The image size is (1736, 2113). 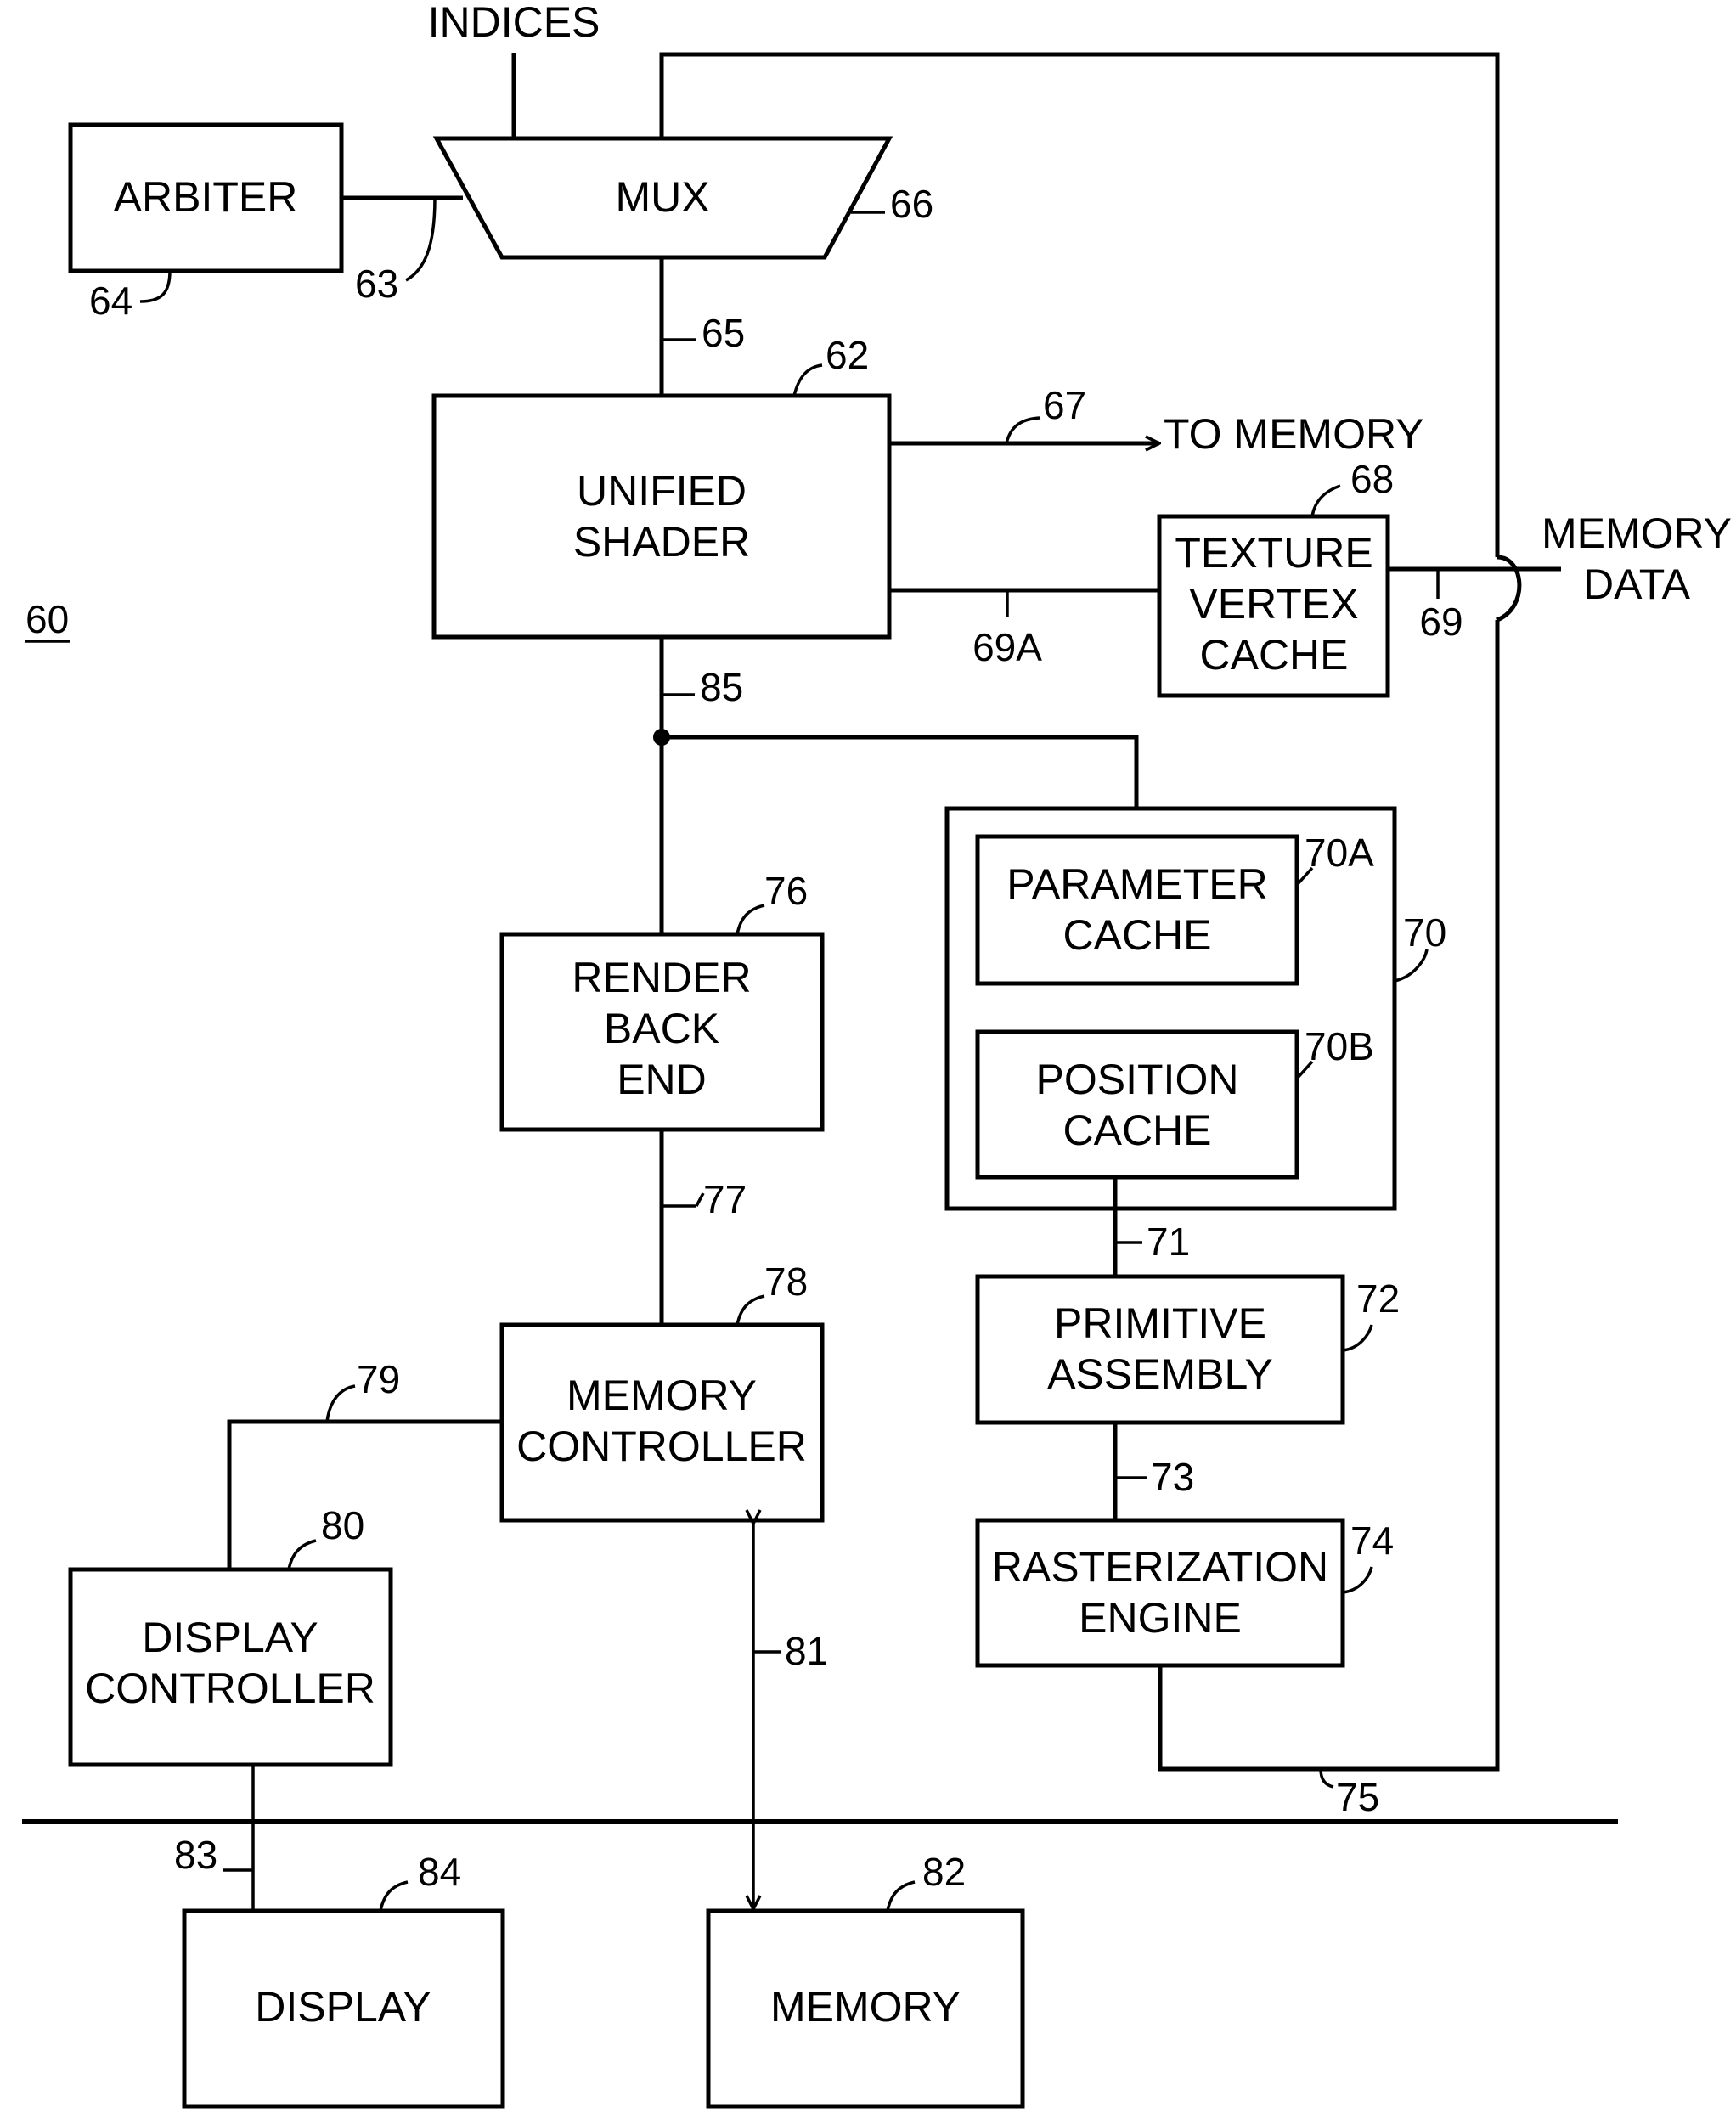 I want to click on display-controller-ref: 80, so click(x=342, y=1525).